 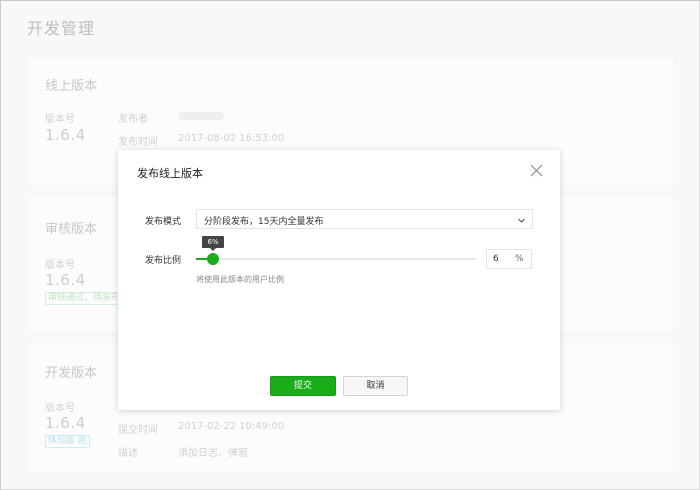 I want to click on close-button, so click(x=536, y=170).